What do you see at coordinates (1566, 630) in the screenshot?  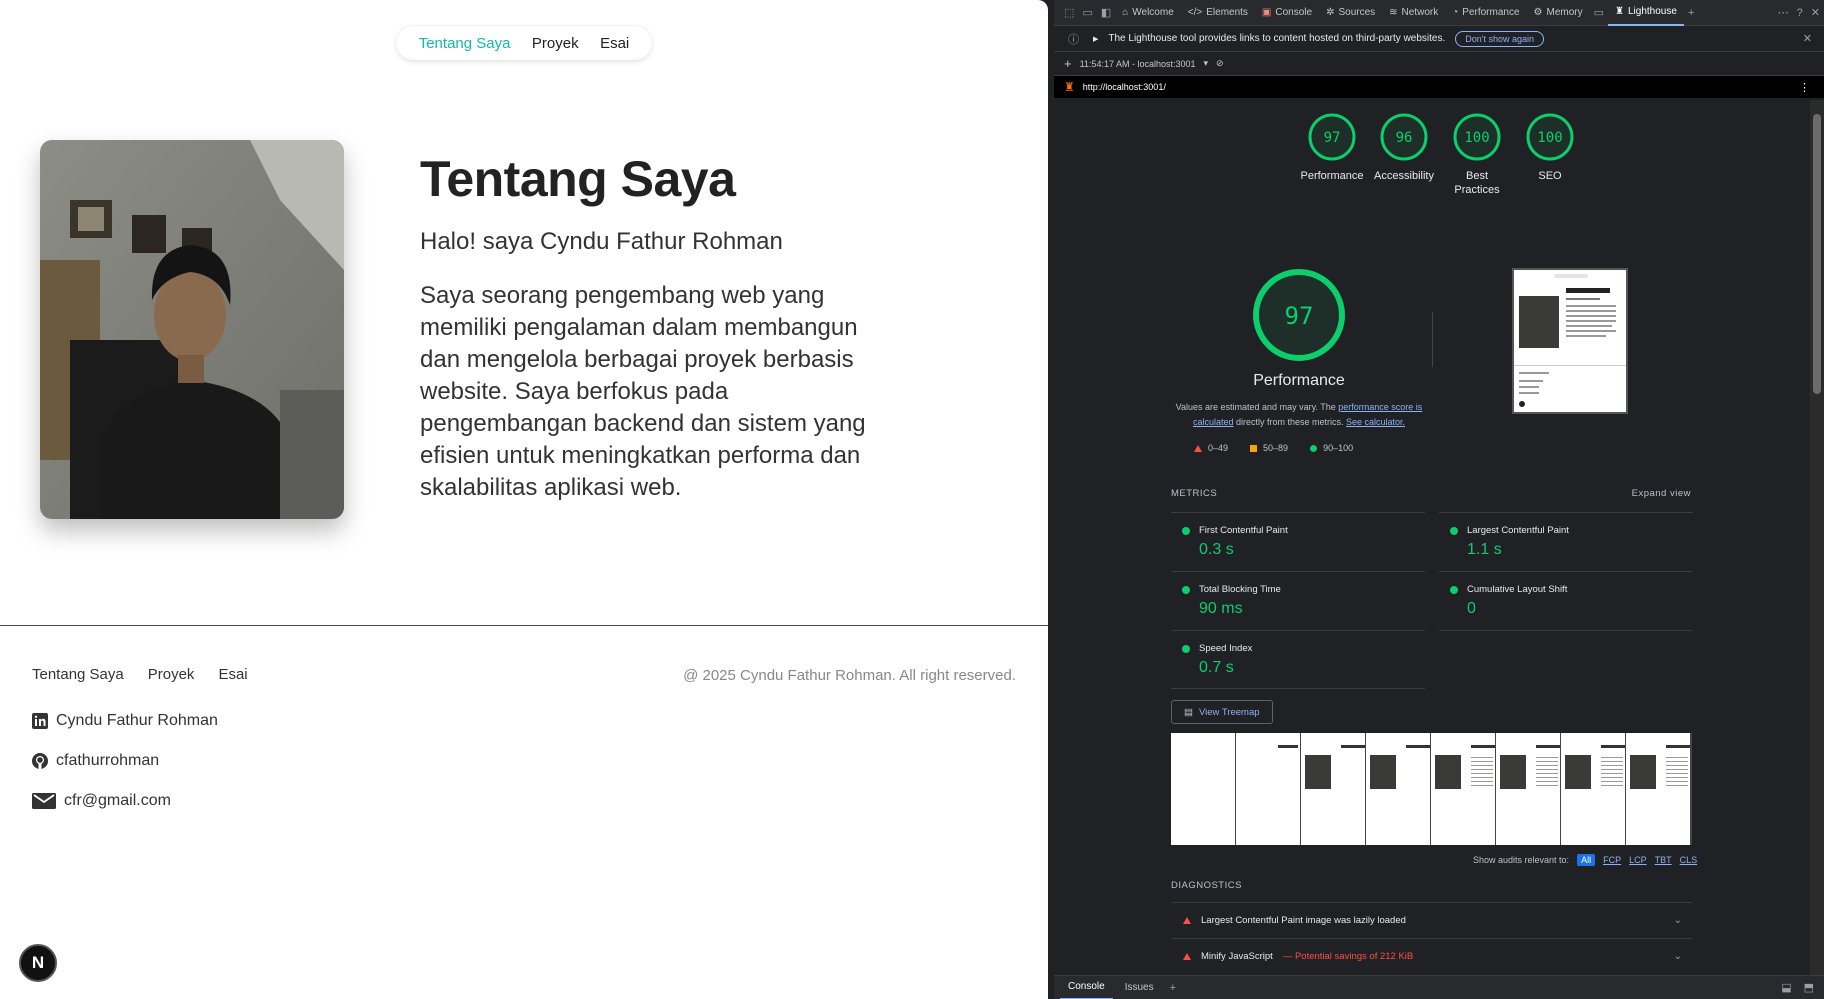 I see `metric-divider` at bounding box center [1566, 630].